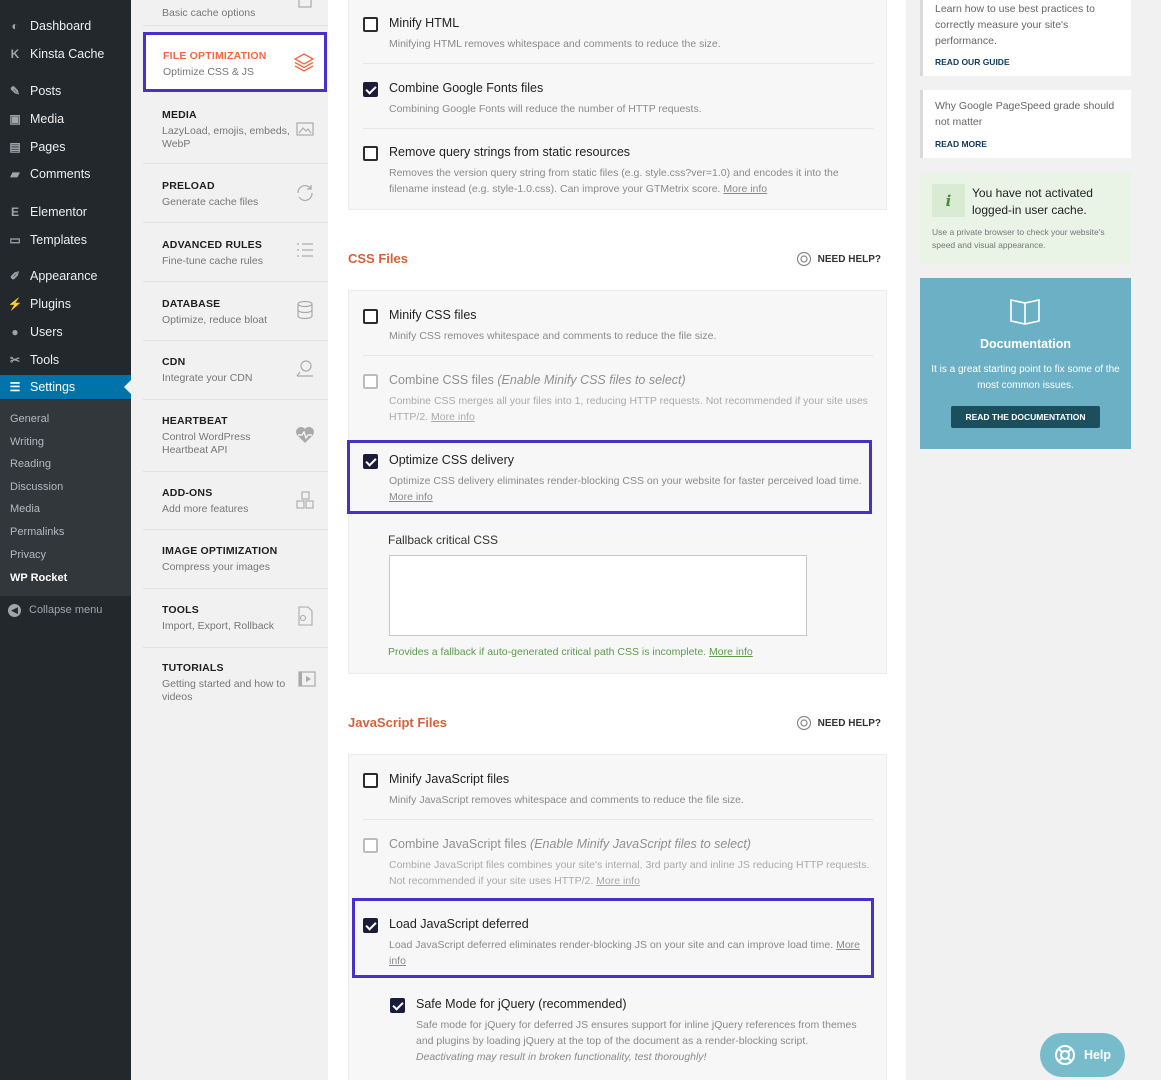 The width and height of the screenshot is (1161, 1080). What do you see at coordinates (370, 24) in the screenshot?
I see `minify-html-checkbox` at bounding box center [370, 24].